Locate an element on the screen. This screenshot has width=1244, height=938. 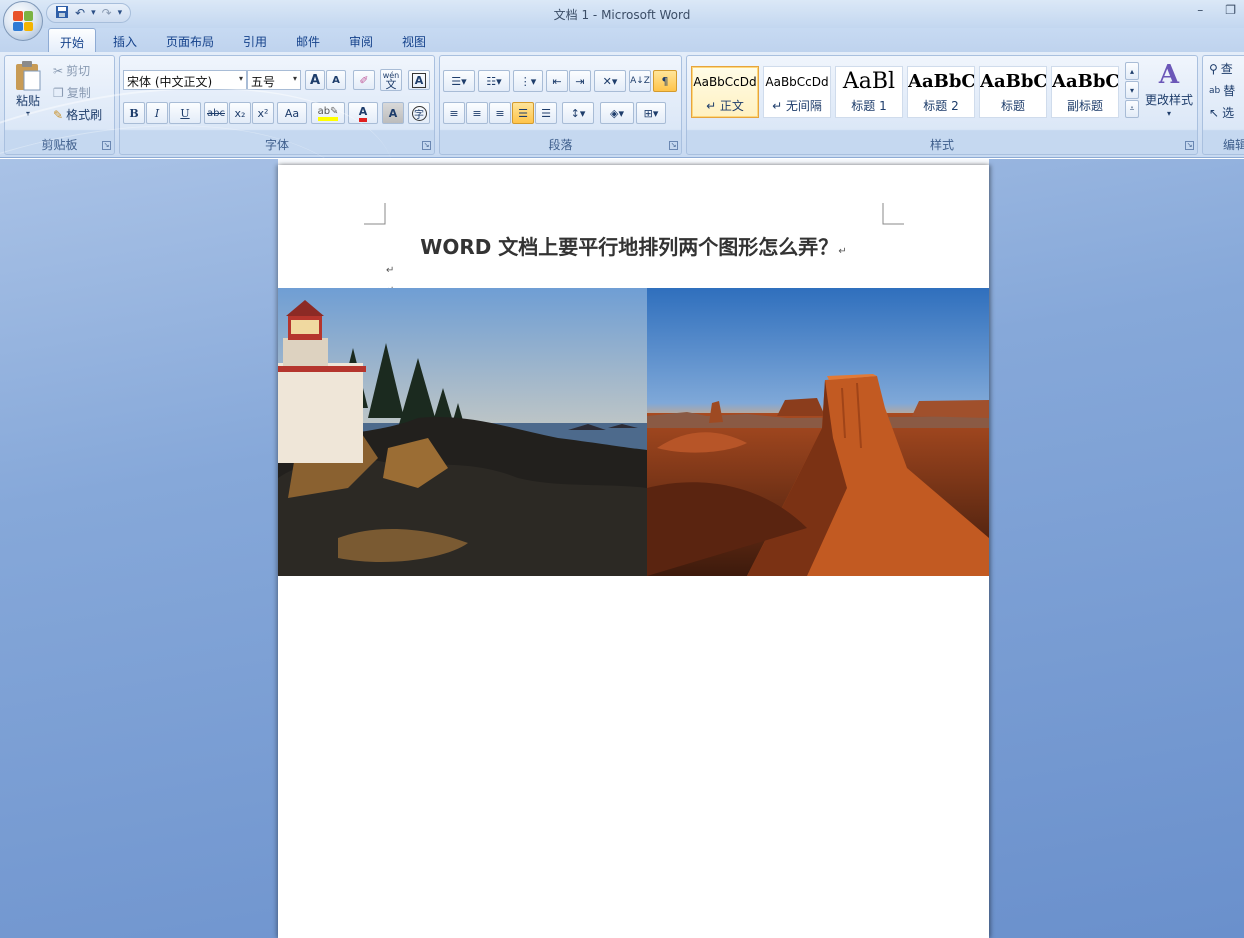
office-logo-icon is located at coordinates (23, 21).